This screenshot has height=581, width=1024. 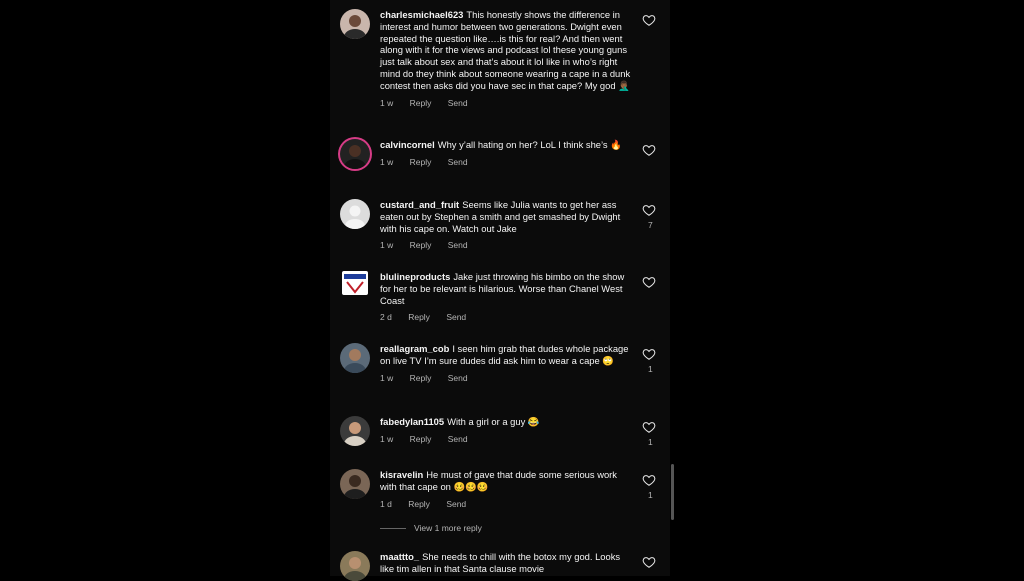 I want to click on comment-username: maattto_, so click(x=399, y=556).